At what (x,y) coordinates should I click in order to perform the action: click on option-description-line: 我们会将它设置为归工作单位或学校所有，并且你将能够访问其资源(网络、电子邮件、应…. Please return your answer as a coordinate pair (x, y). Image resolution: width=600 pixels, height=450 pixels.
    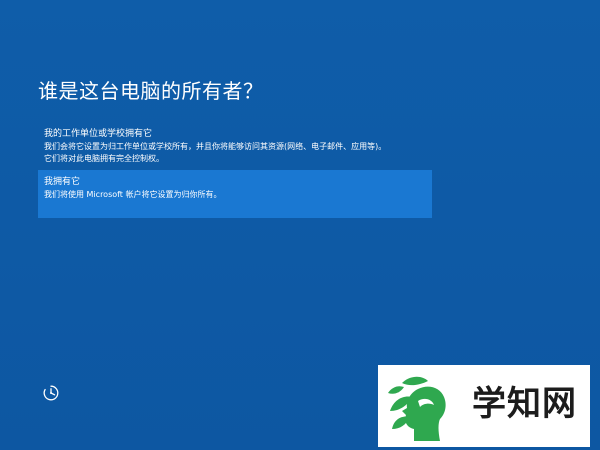
    Looking at the image, I should click on (215, 146).